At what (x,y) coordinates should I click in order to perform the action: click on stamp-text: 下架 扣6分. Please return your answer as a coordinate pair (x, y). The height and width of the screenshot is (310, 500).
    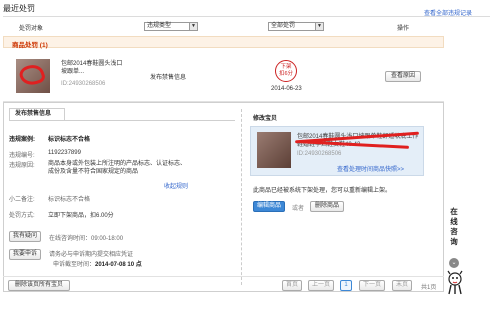
    Looking at the image, I should click on (286, 70).